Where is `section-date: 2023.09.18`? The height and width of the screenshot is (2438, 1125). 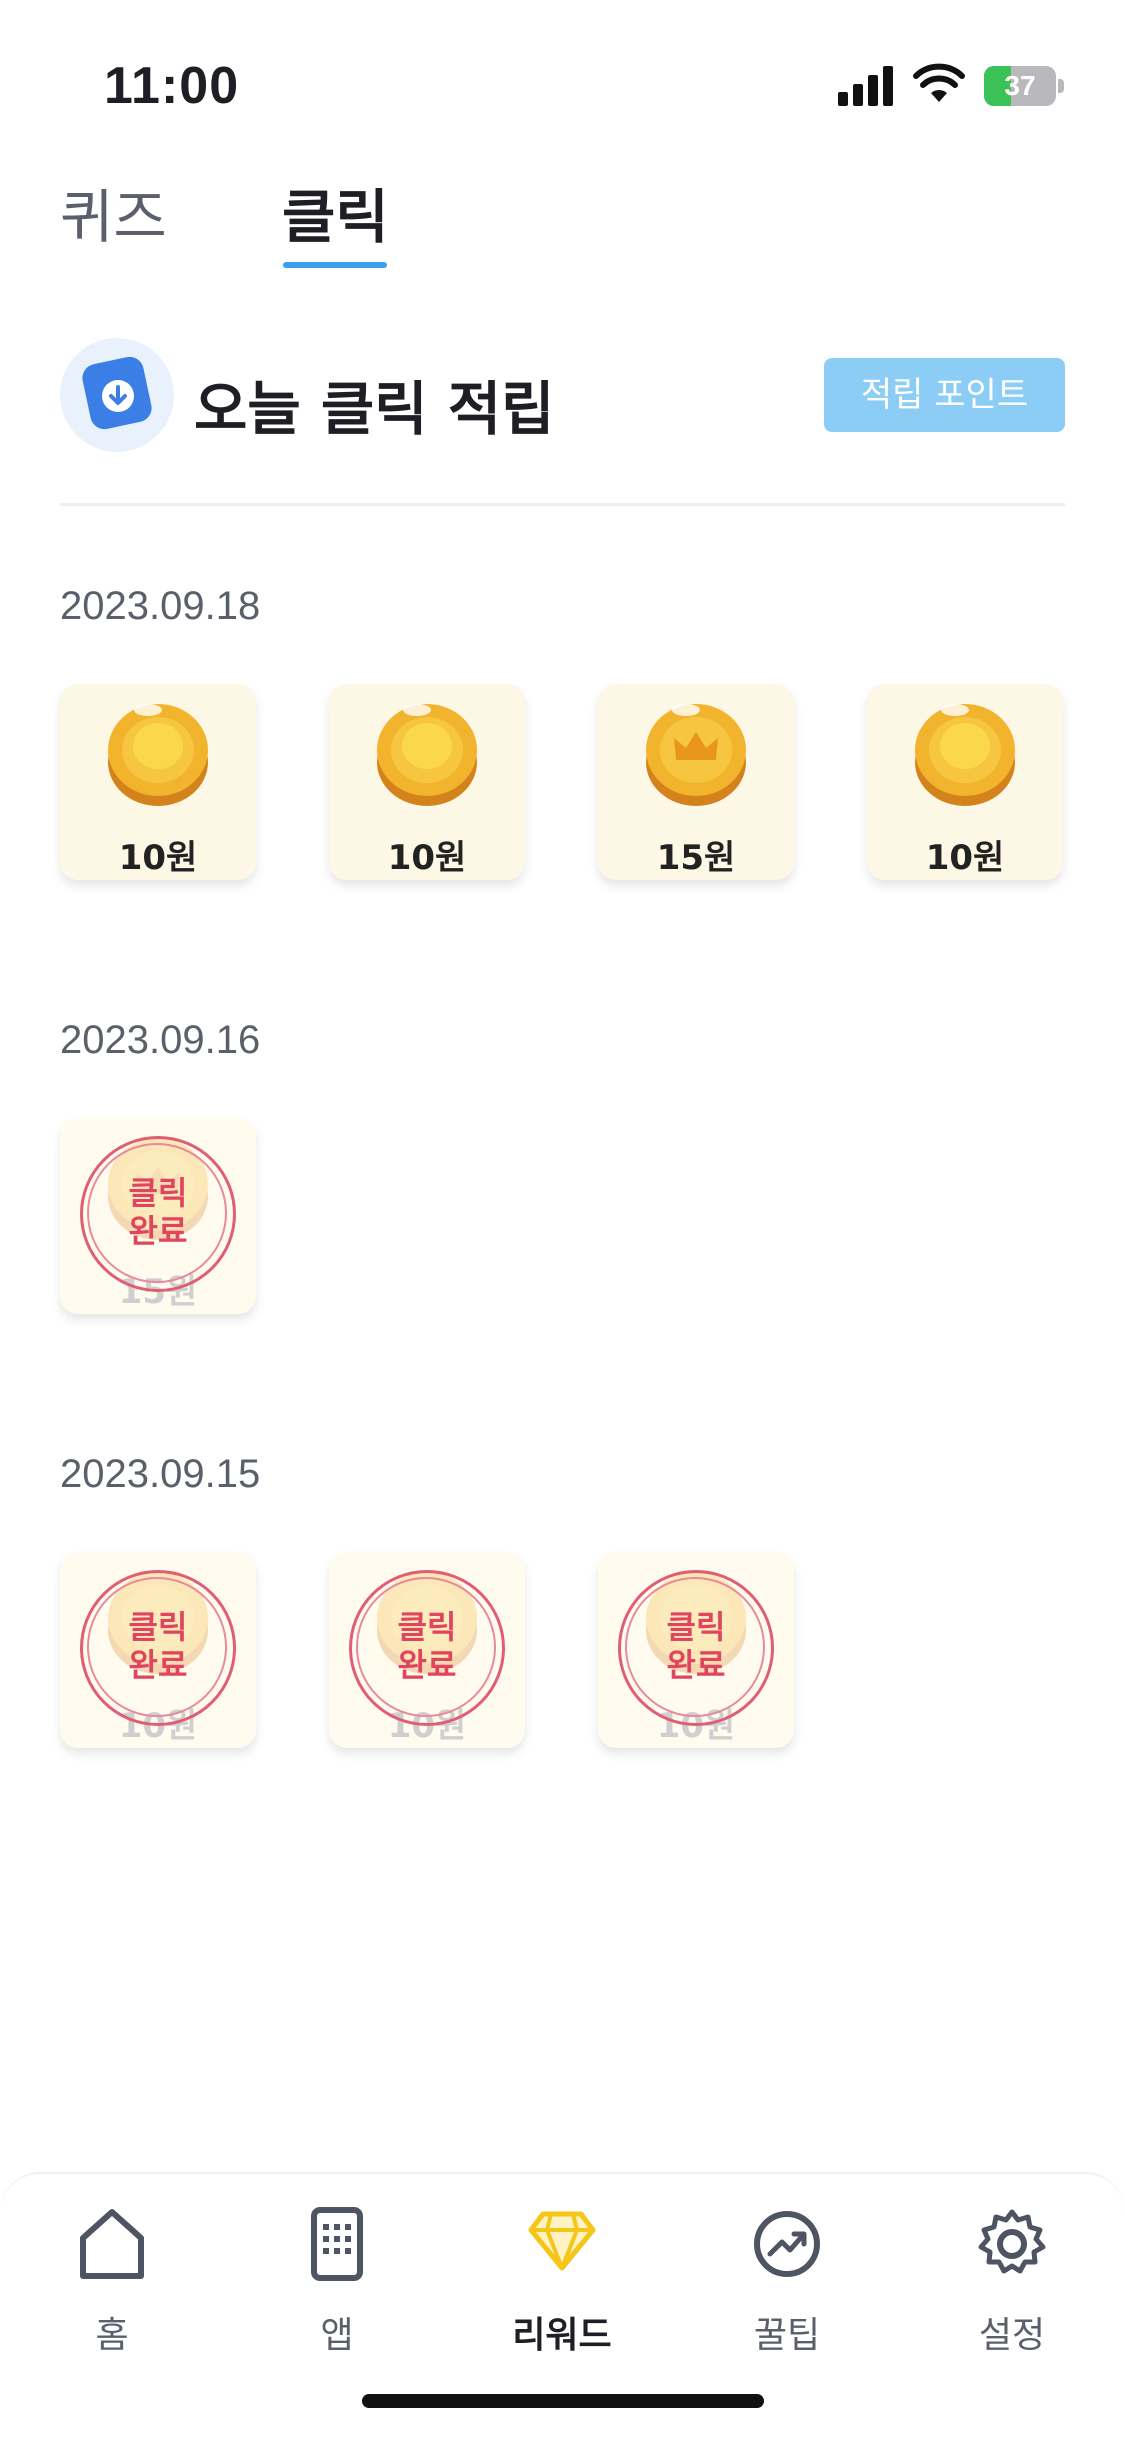 section-date: 2023.09.18 is located at coordinates (160, 606).